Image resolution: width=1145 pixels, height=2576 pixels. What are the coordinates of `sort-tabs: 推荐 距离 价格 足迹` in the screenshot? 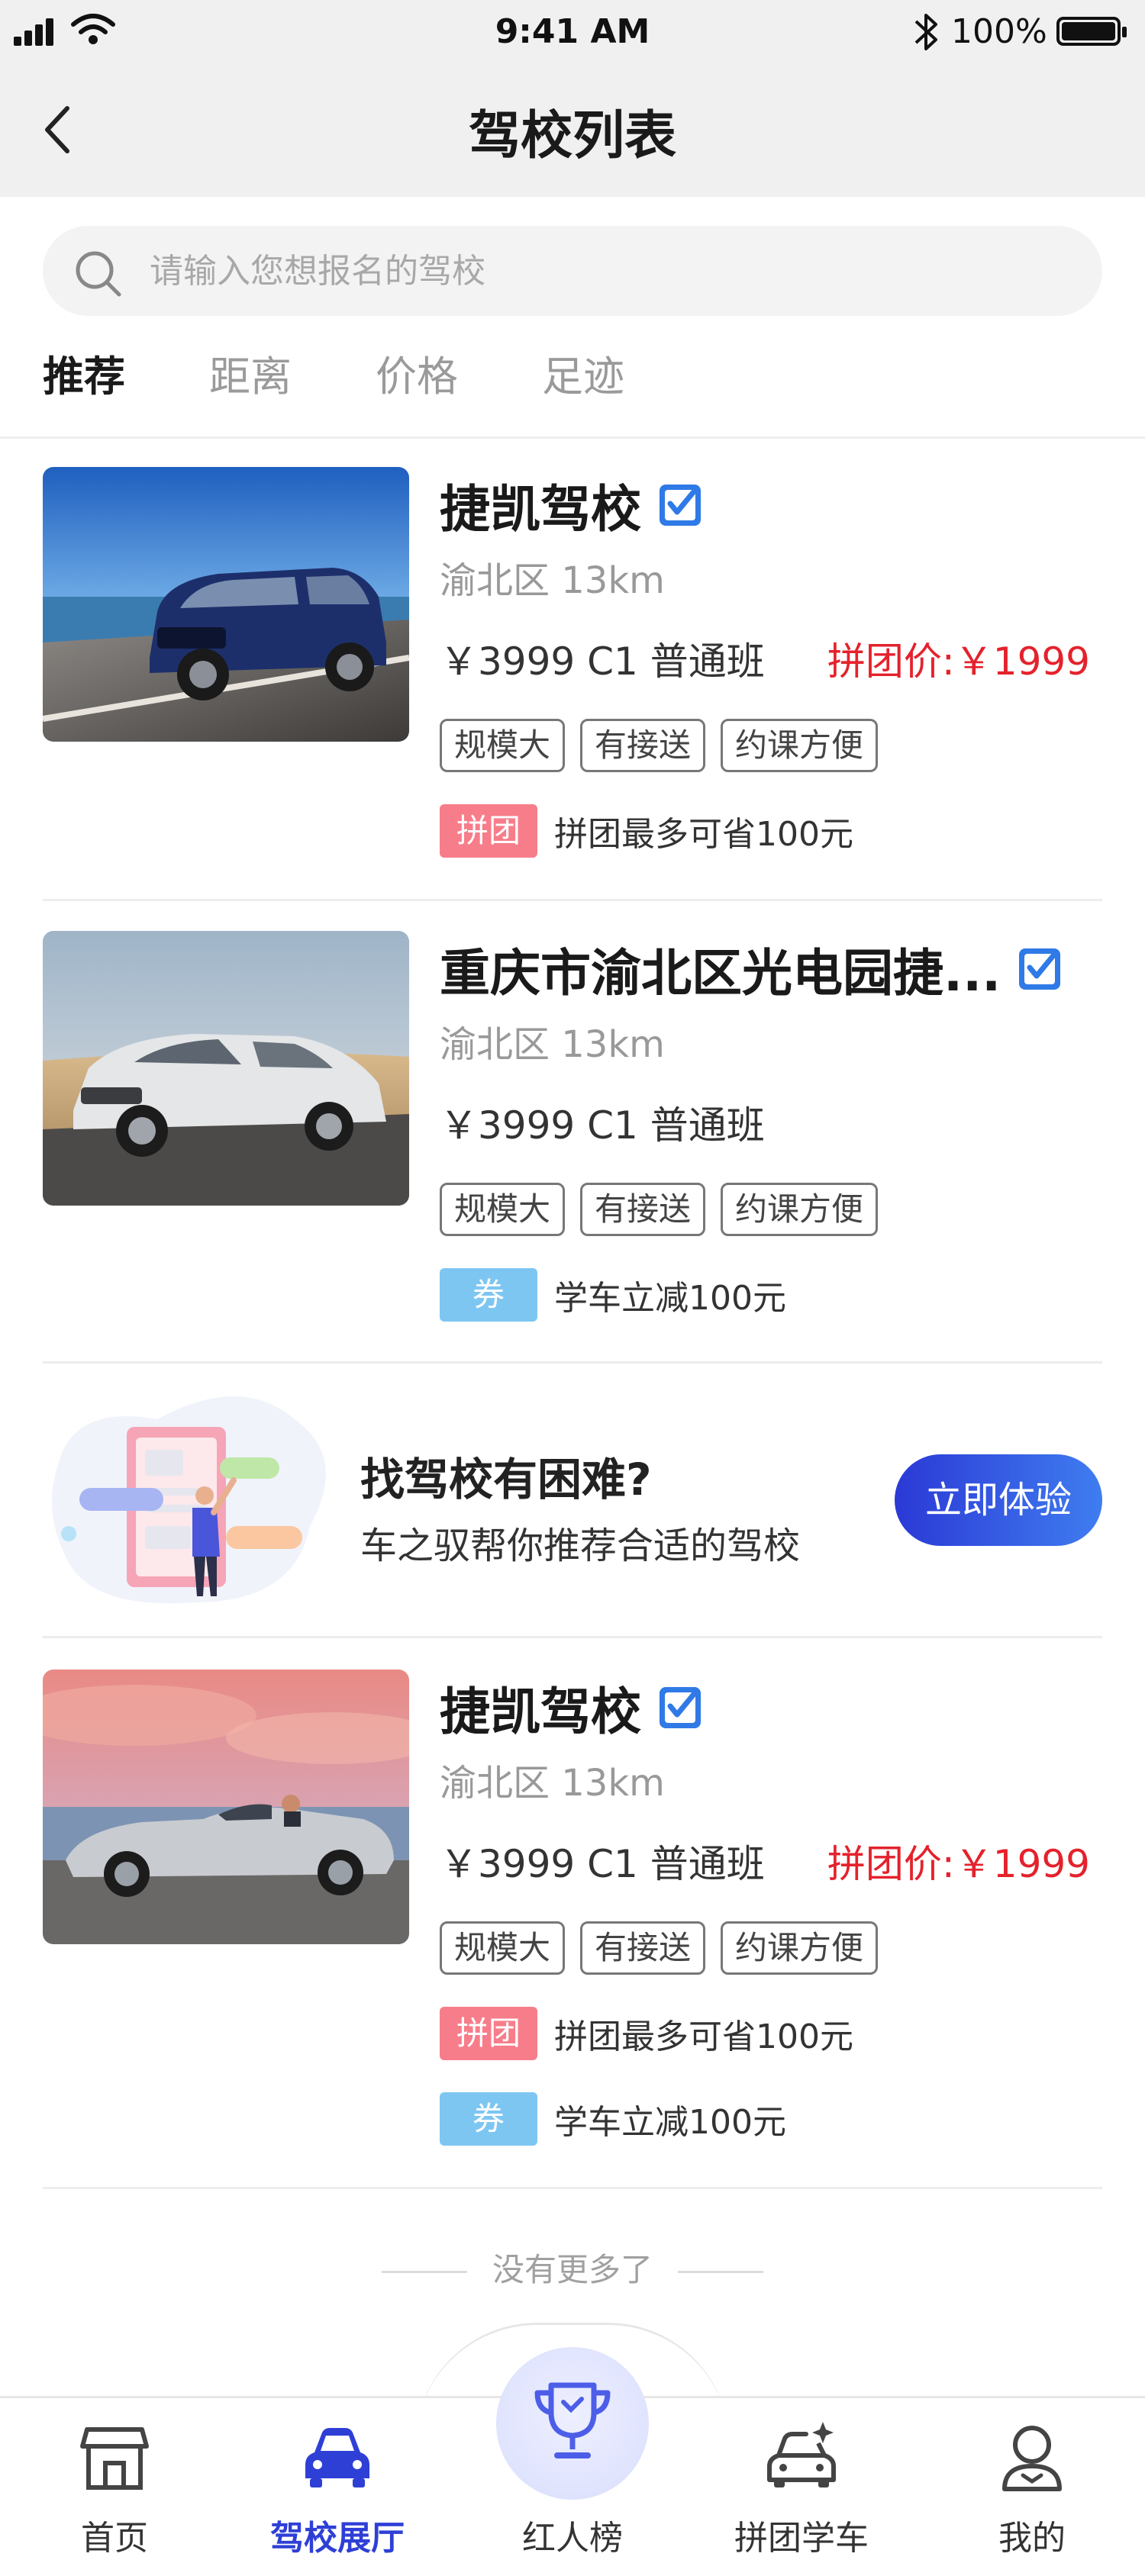 It's located at (375, 376).